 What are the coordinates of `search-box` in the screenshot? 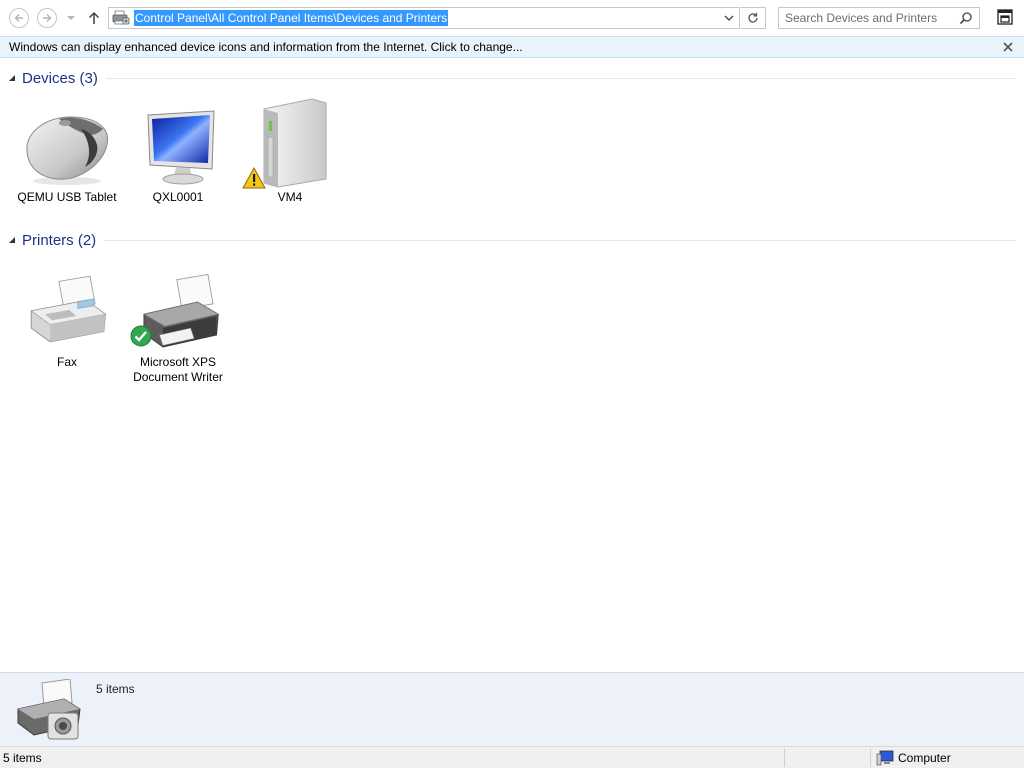 It's located at (879, 18).